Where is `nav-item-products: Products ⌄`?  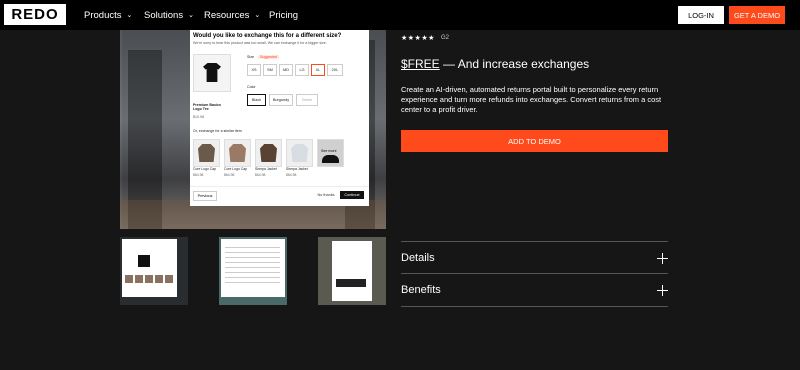
nav-item-products: Products ⌄ is located at coordinates (108, 15).